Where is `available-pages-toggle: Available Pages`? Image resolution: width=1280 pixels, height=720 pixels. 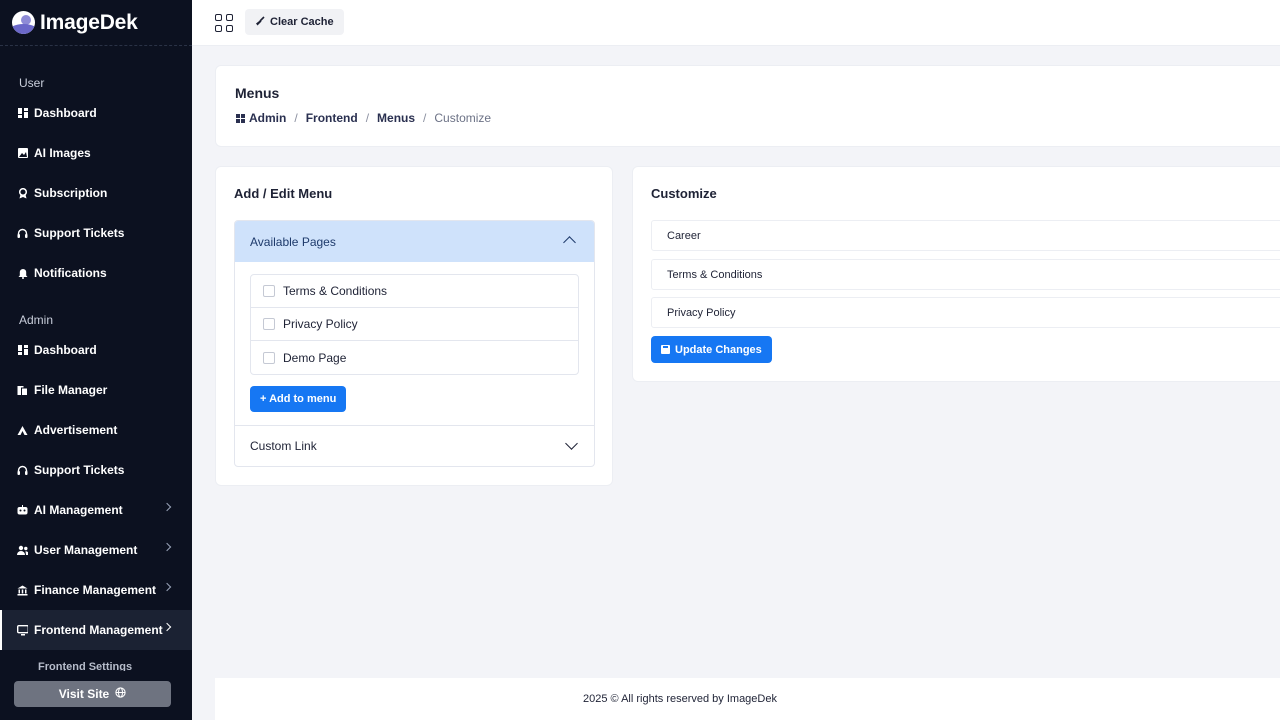 available-pages-toggle: Available Pages is located at coordinates (414, 241).